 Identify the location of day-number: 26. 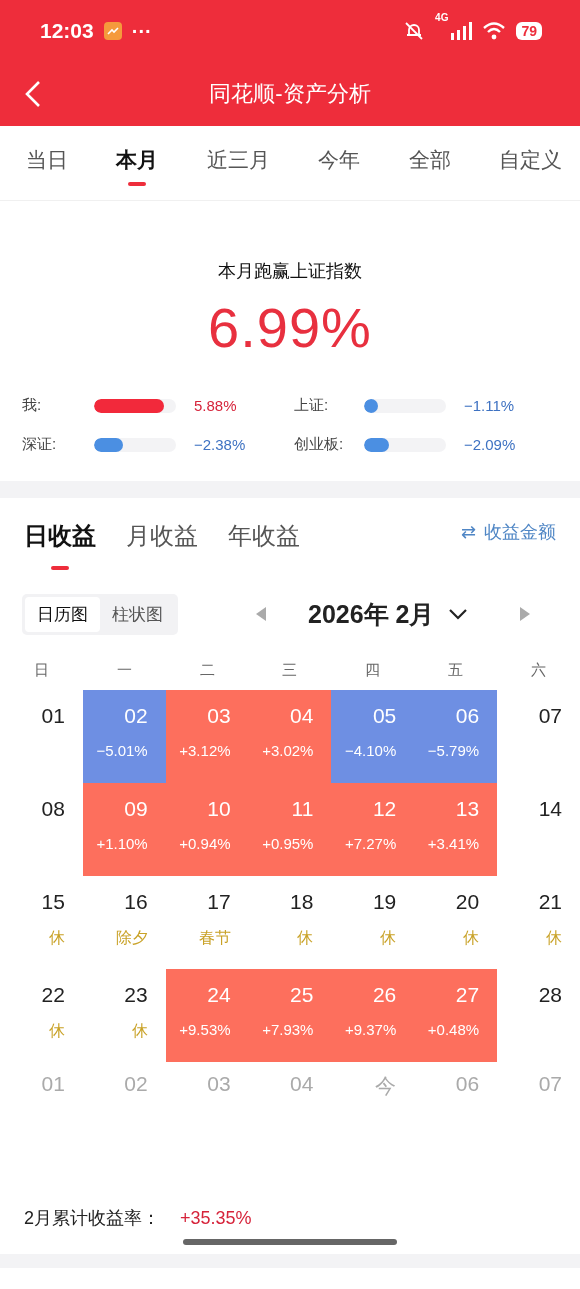
(384, 995).